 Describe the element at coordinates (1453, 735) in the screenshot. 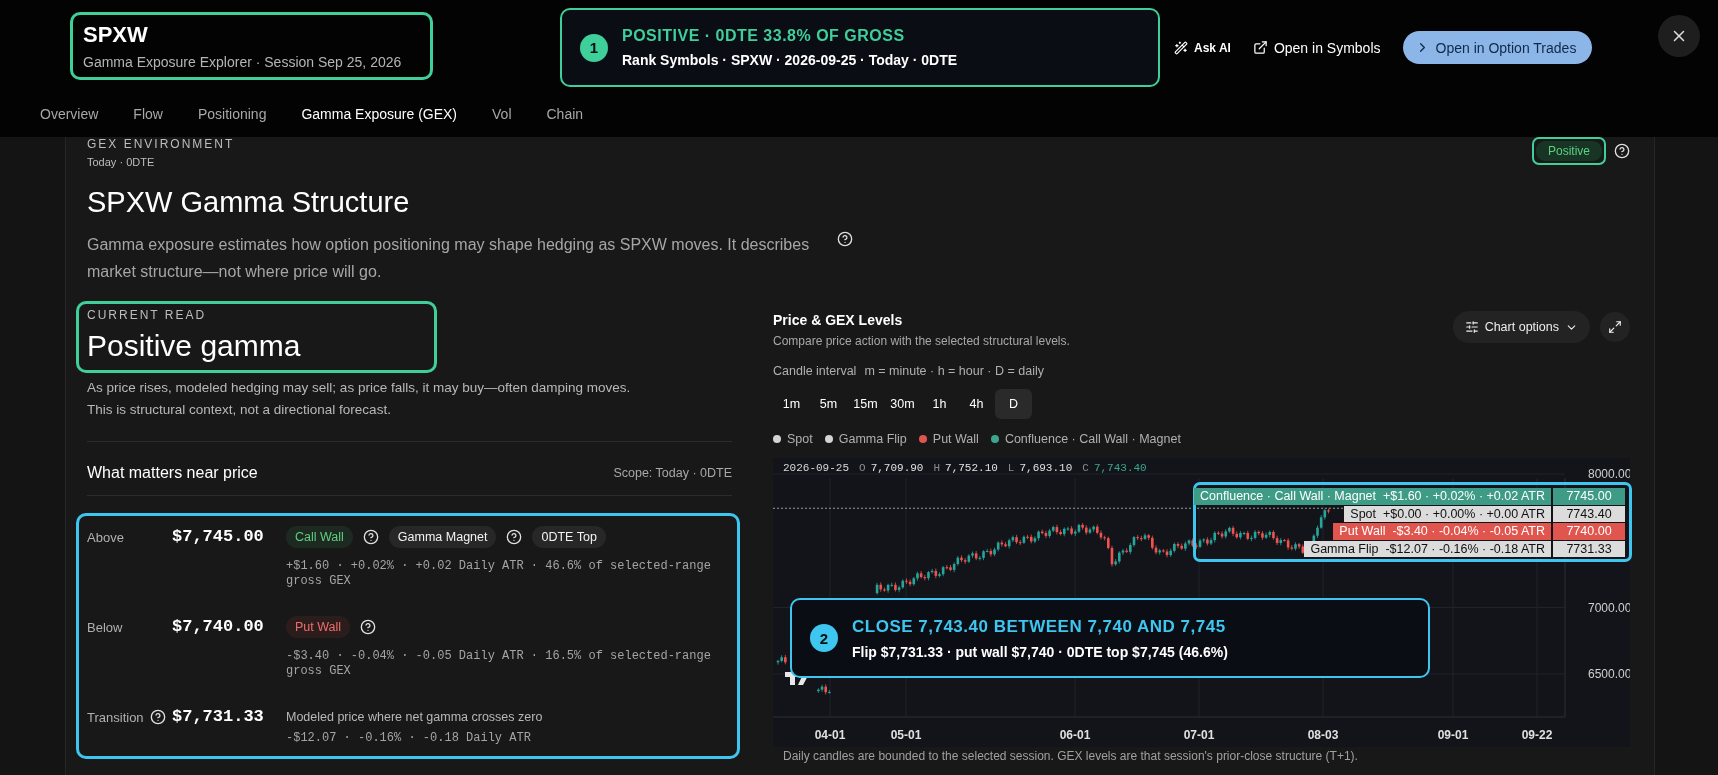

I see `date-axis-label: 09-01` at that location.